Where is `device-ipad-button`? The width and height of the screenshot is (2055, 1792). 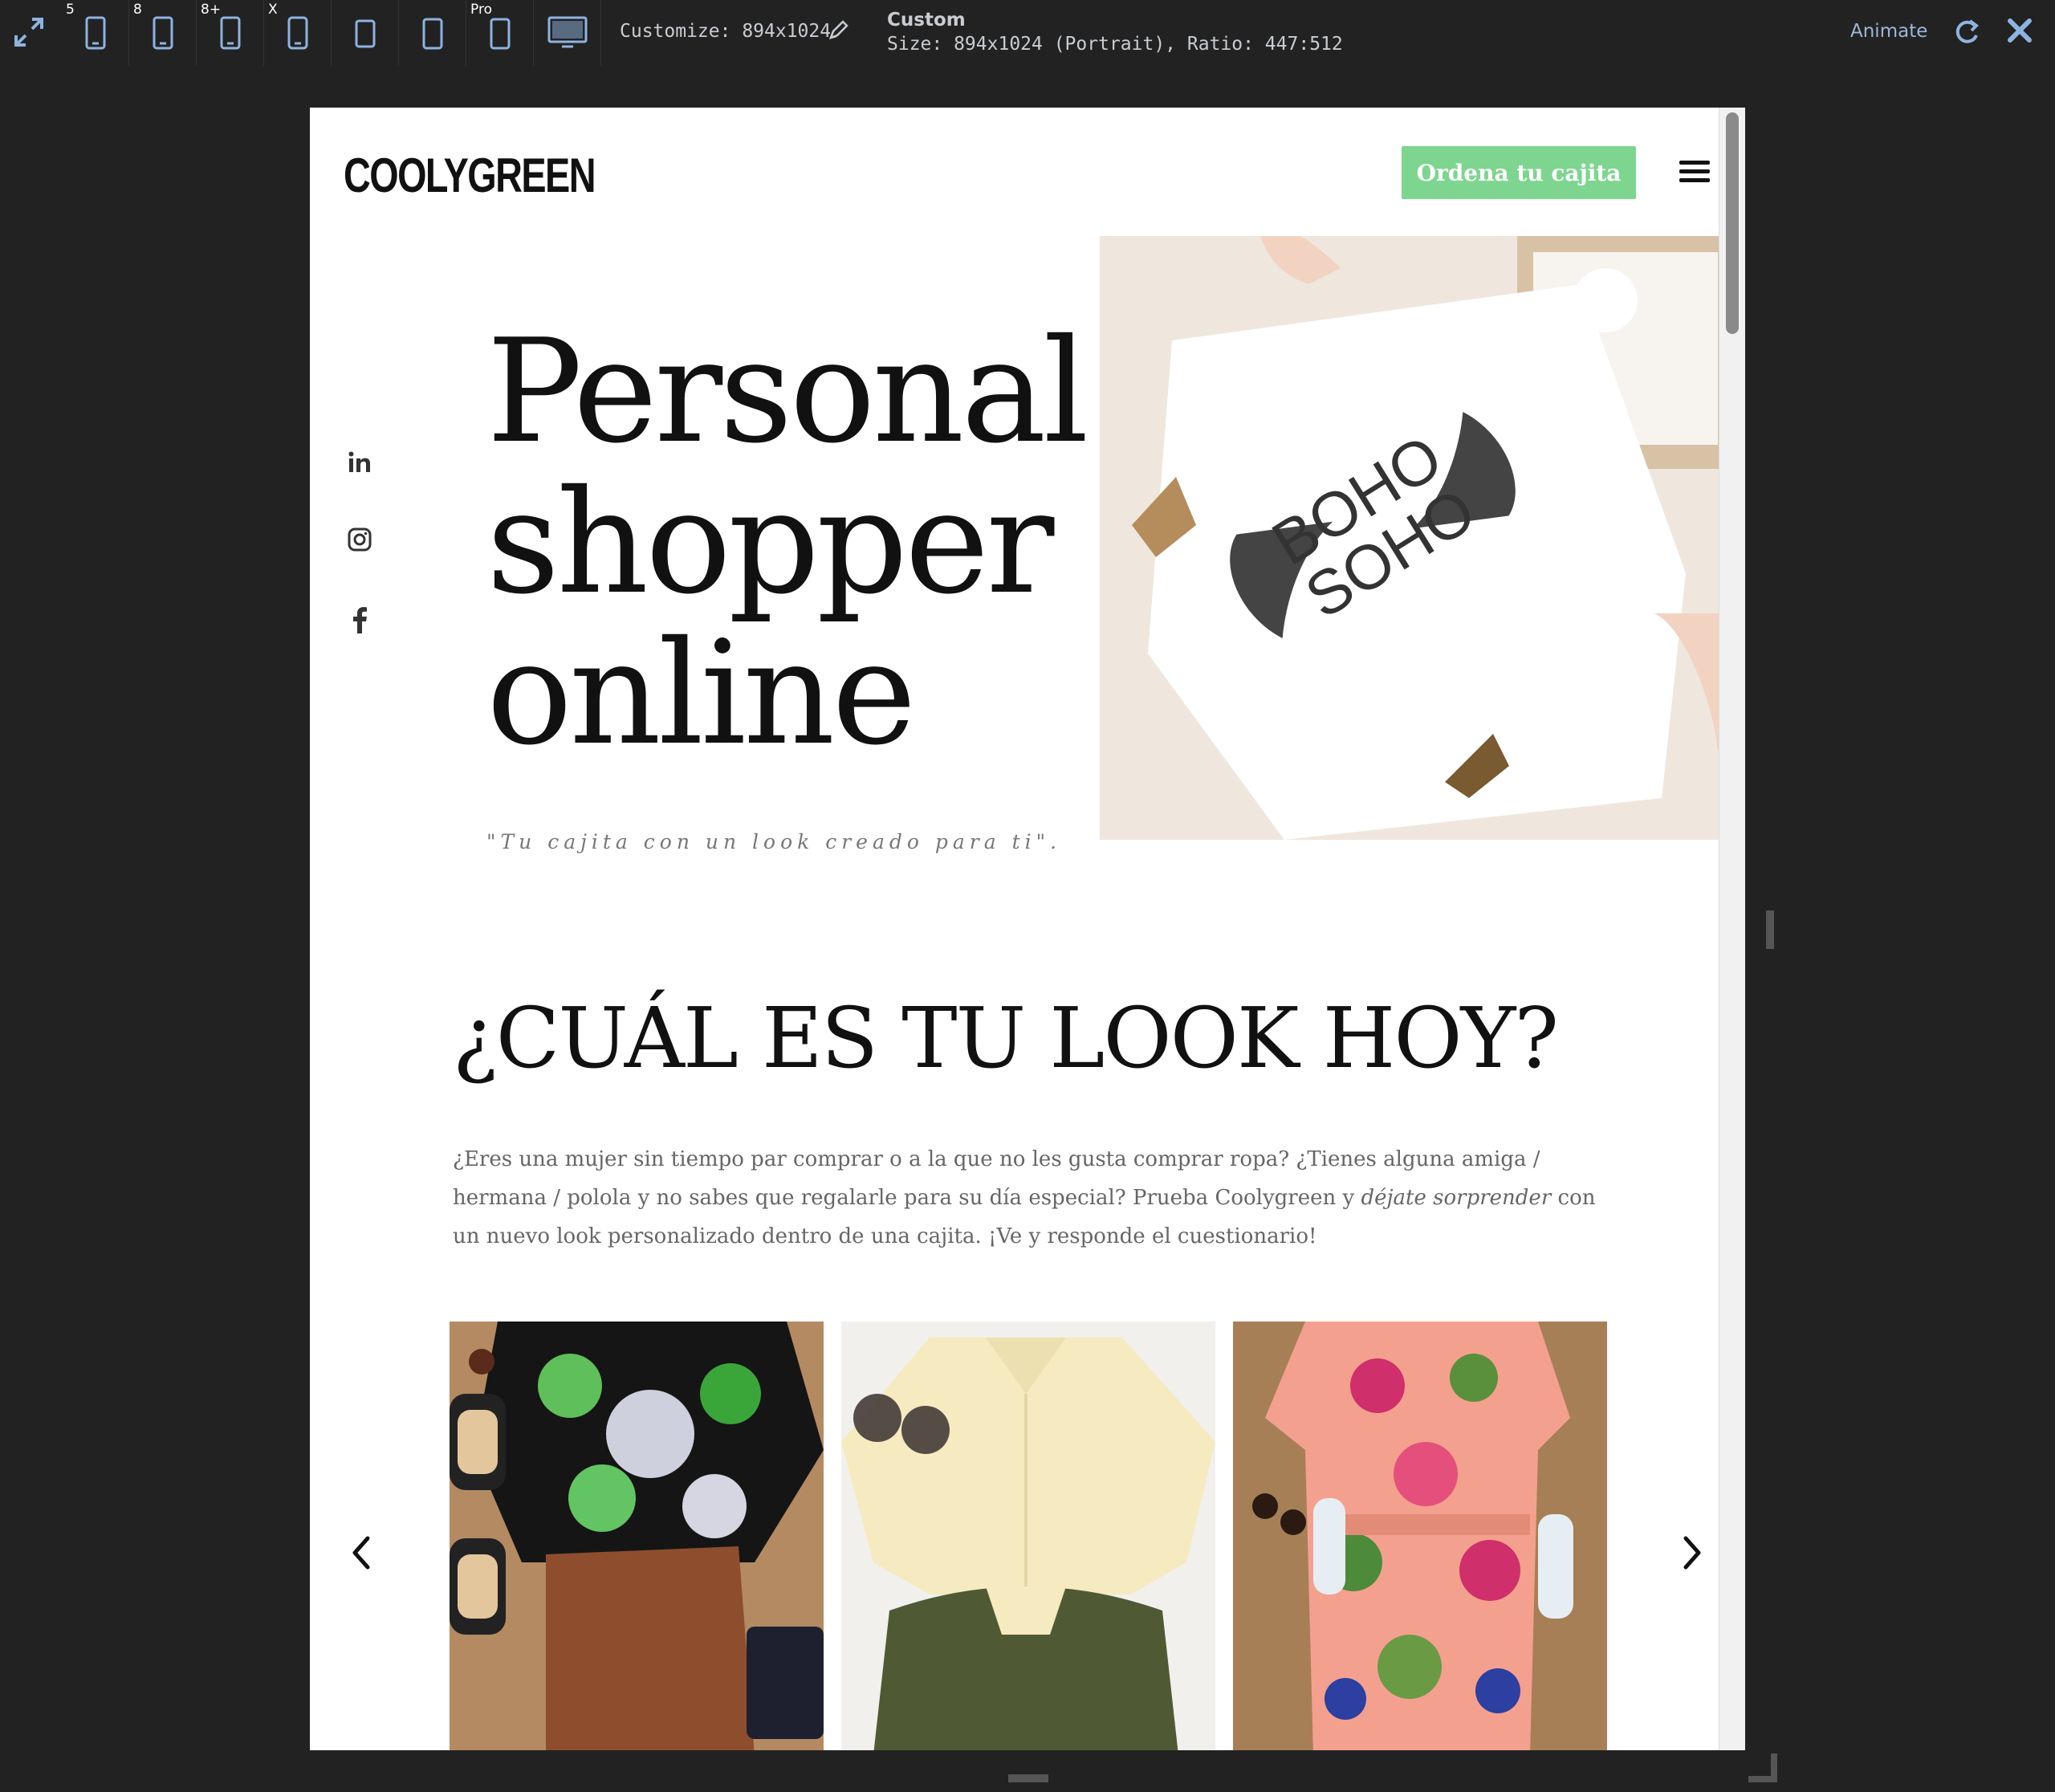
device-ipad-button is located at coordinates (365, 33).